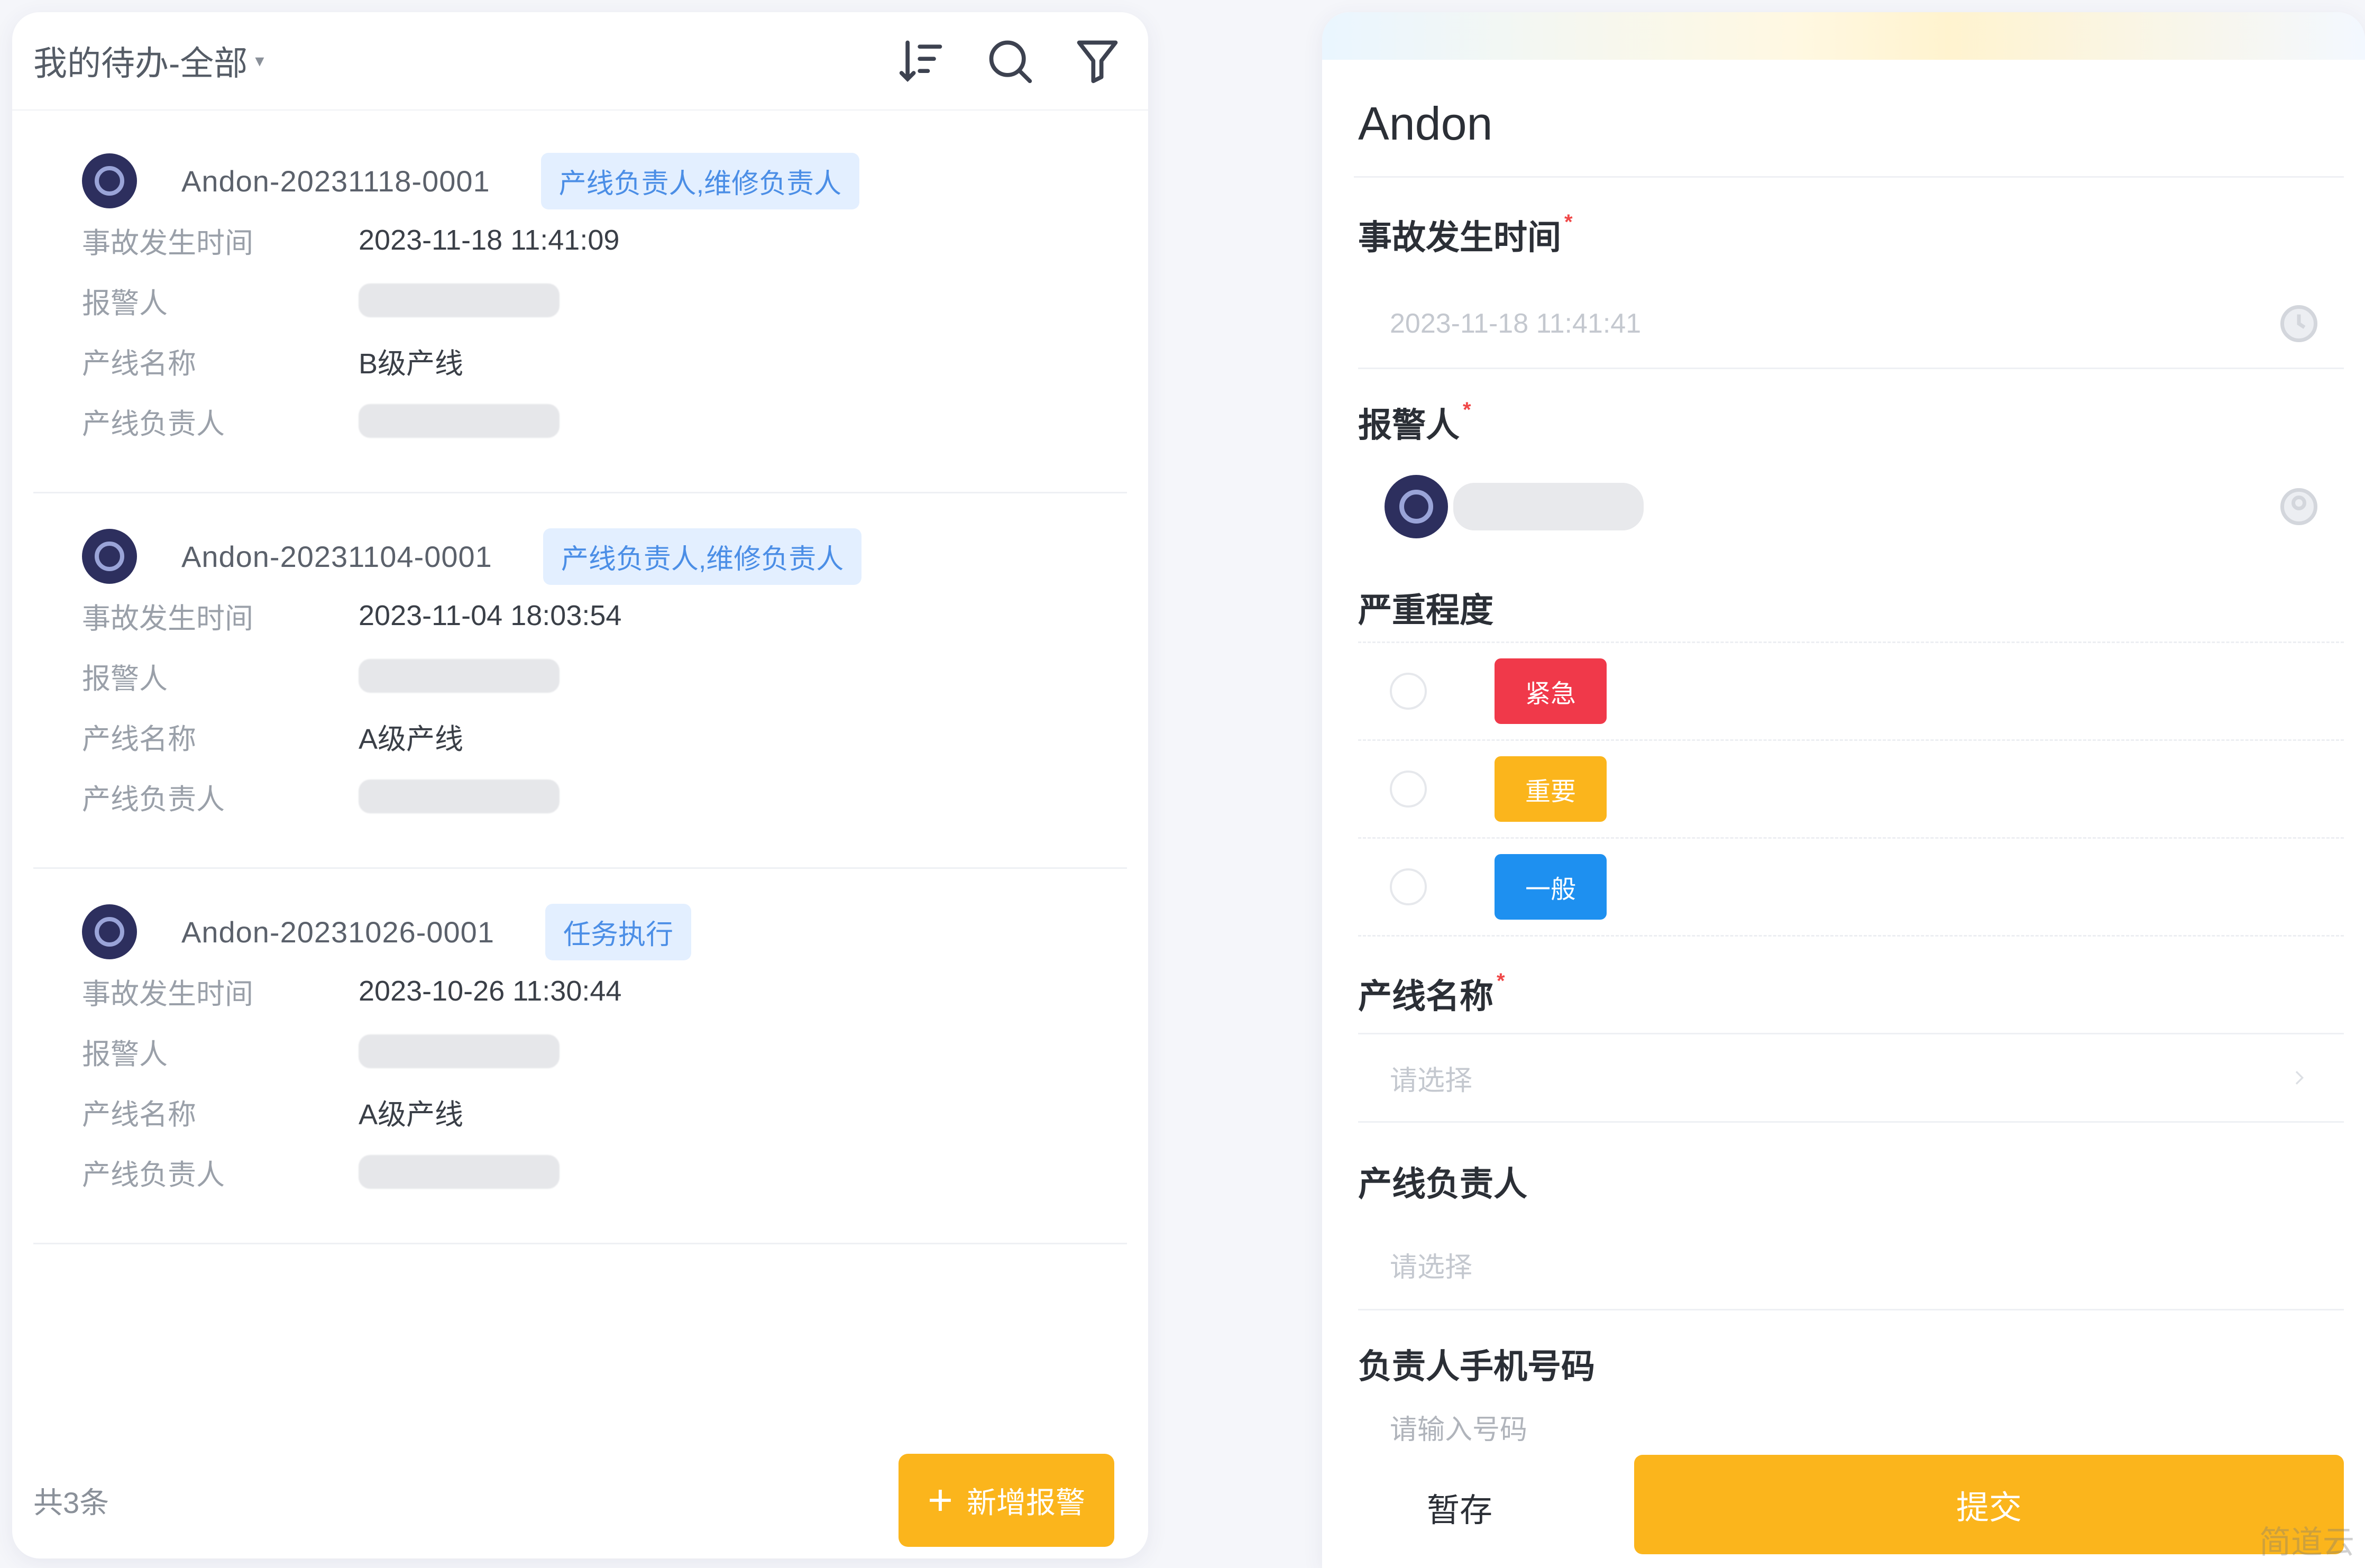  Describe the element at coordinates (1548, 506) in the screenshot. I see `reporter-name-masked` at that location.